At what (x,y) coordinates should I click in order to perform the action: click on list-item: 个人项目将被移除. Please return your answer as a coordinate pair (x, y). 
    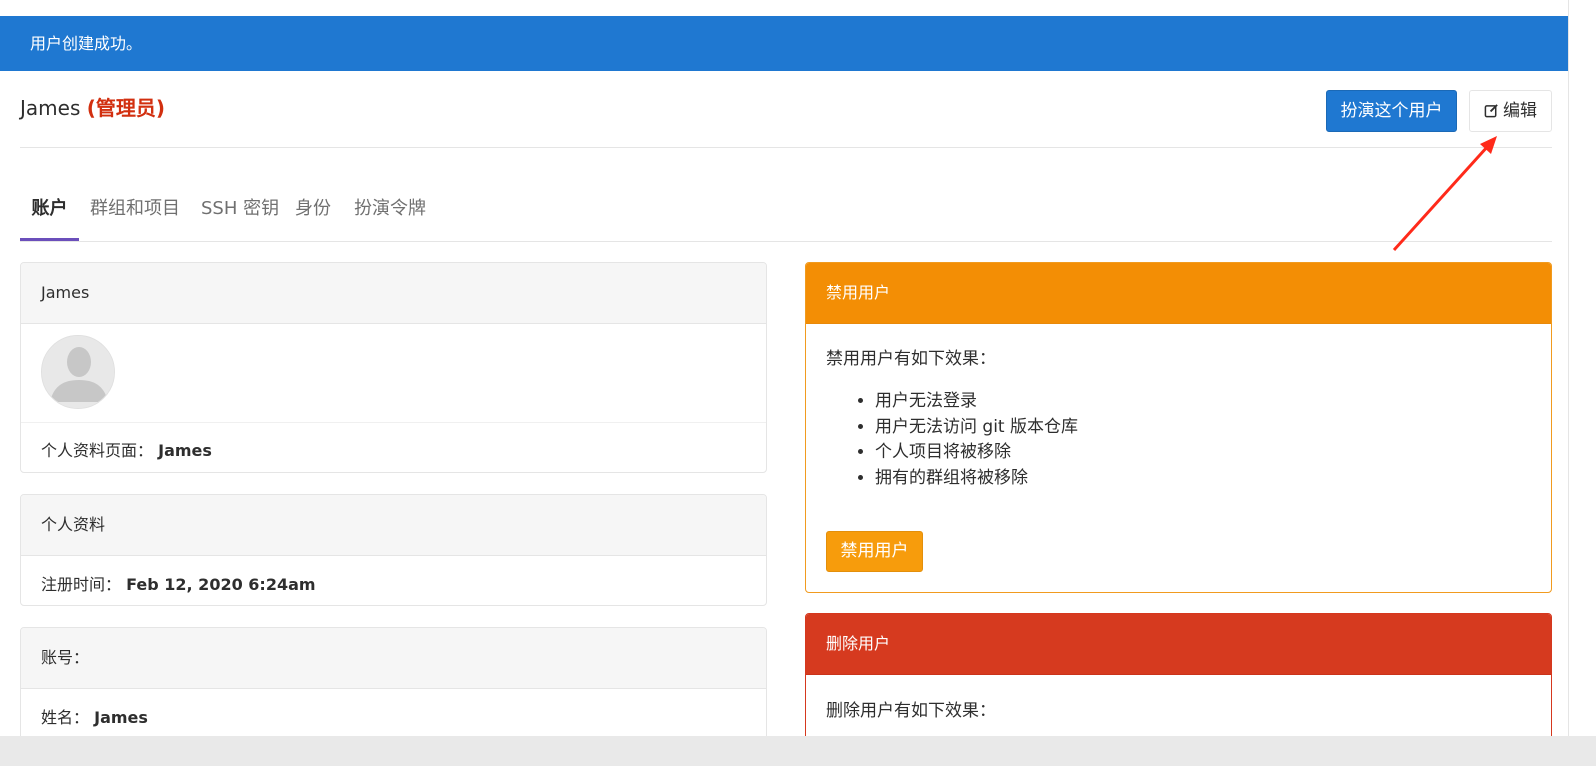
    Looking at the image, I should click on (1203, 453).